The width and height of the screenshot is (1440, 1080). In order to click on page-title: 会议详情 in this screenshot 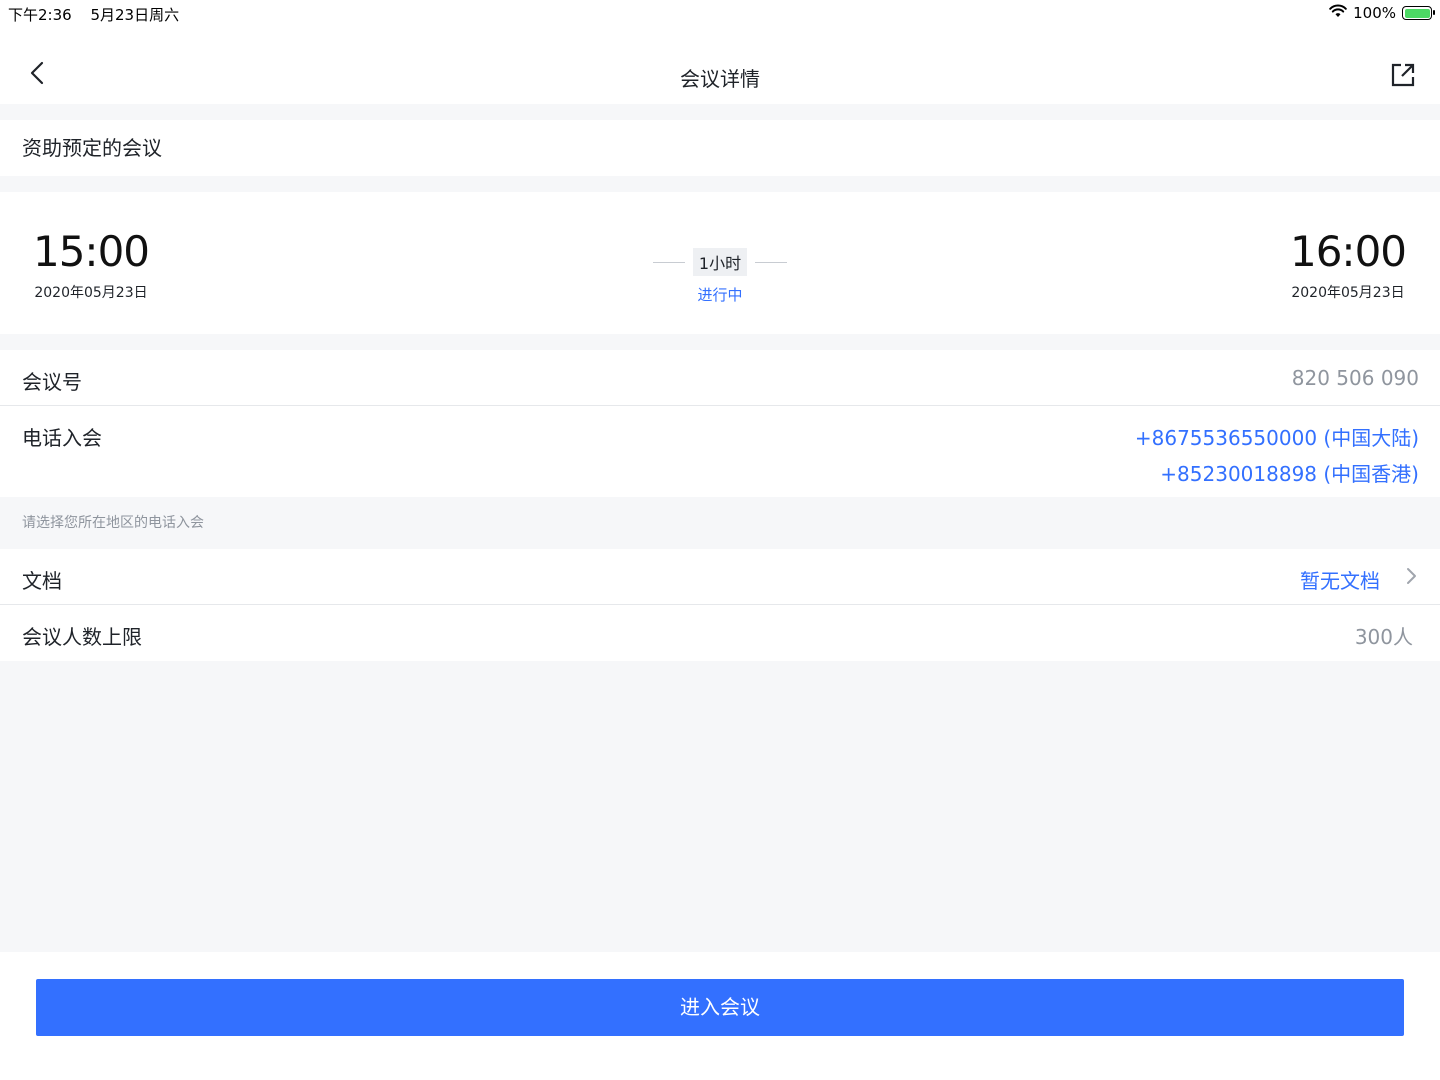, I will do `click(720, 79)`.